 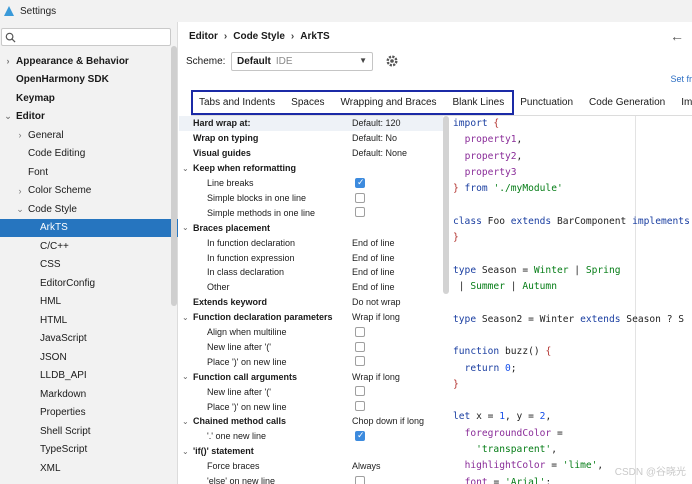 I want to click on sidebar-item-code-style: ⌄ Code Style, so click(x=89, y=209).